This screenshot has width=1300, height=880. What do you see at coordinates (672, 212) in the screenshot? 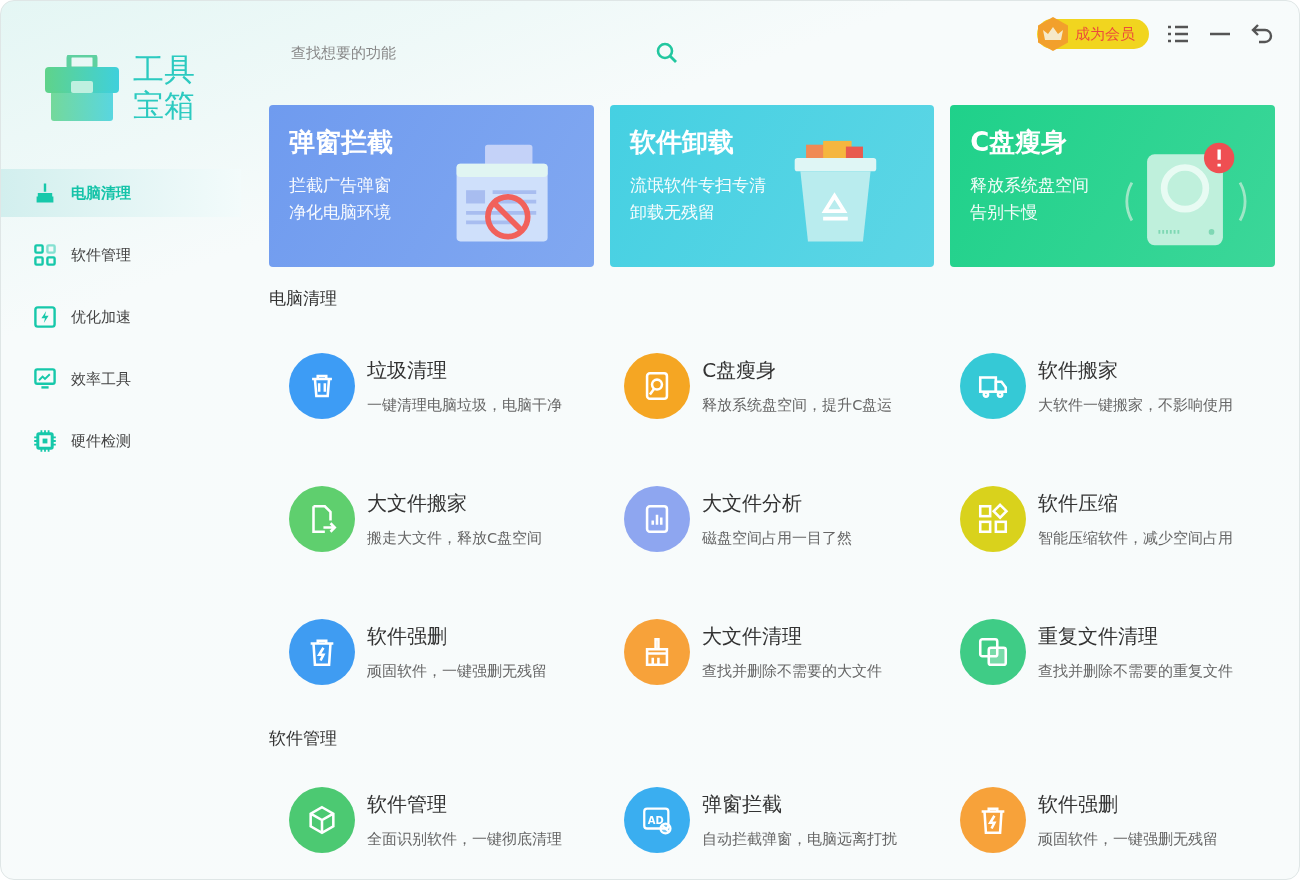
I see `card-text: 卸载无残留` at bounding box center [672, 212].